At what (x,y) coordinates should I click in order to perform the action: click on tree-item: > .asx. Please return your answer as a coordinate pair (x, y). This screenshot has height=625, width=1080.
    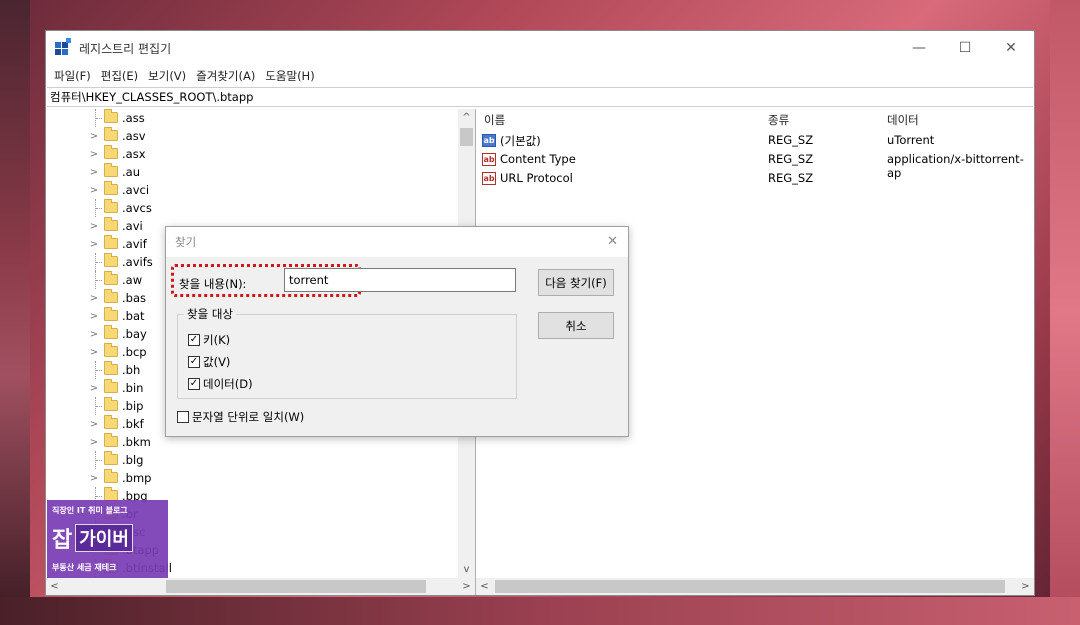
    Looking at the image, I should click on (252, 154).